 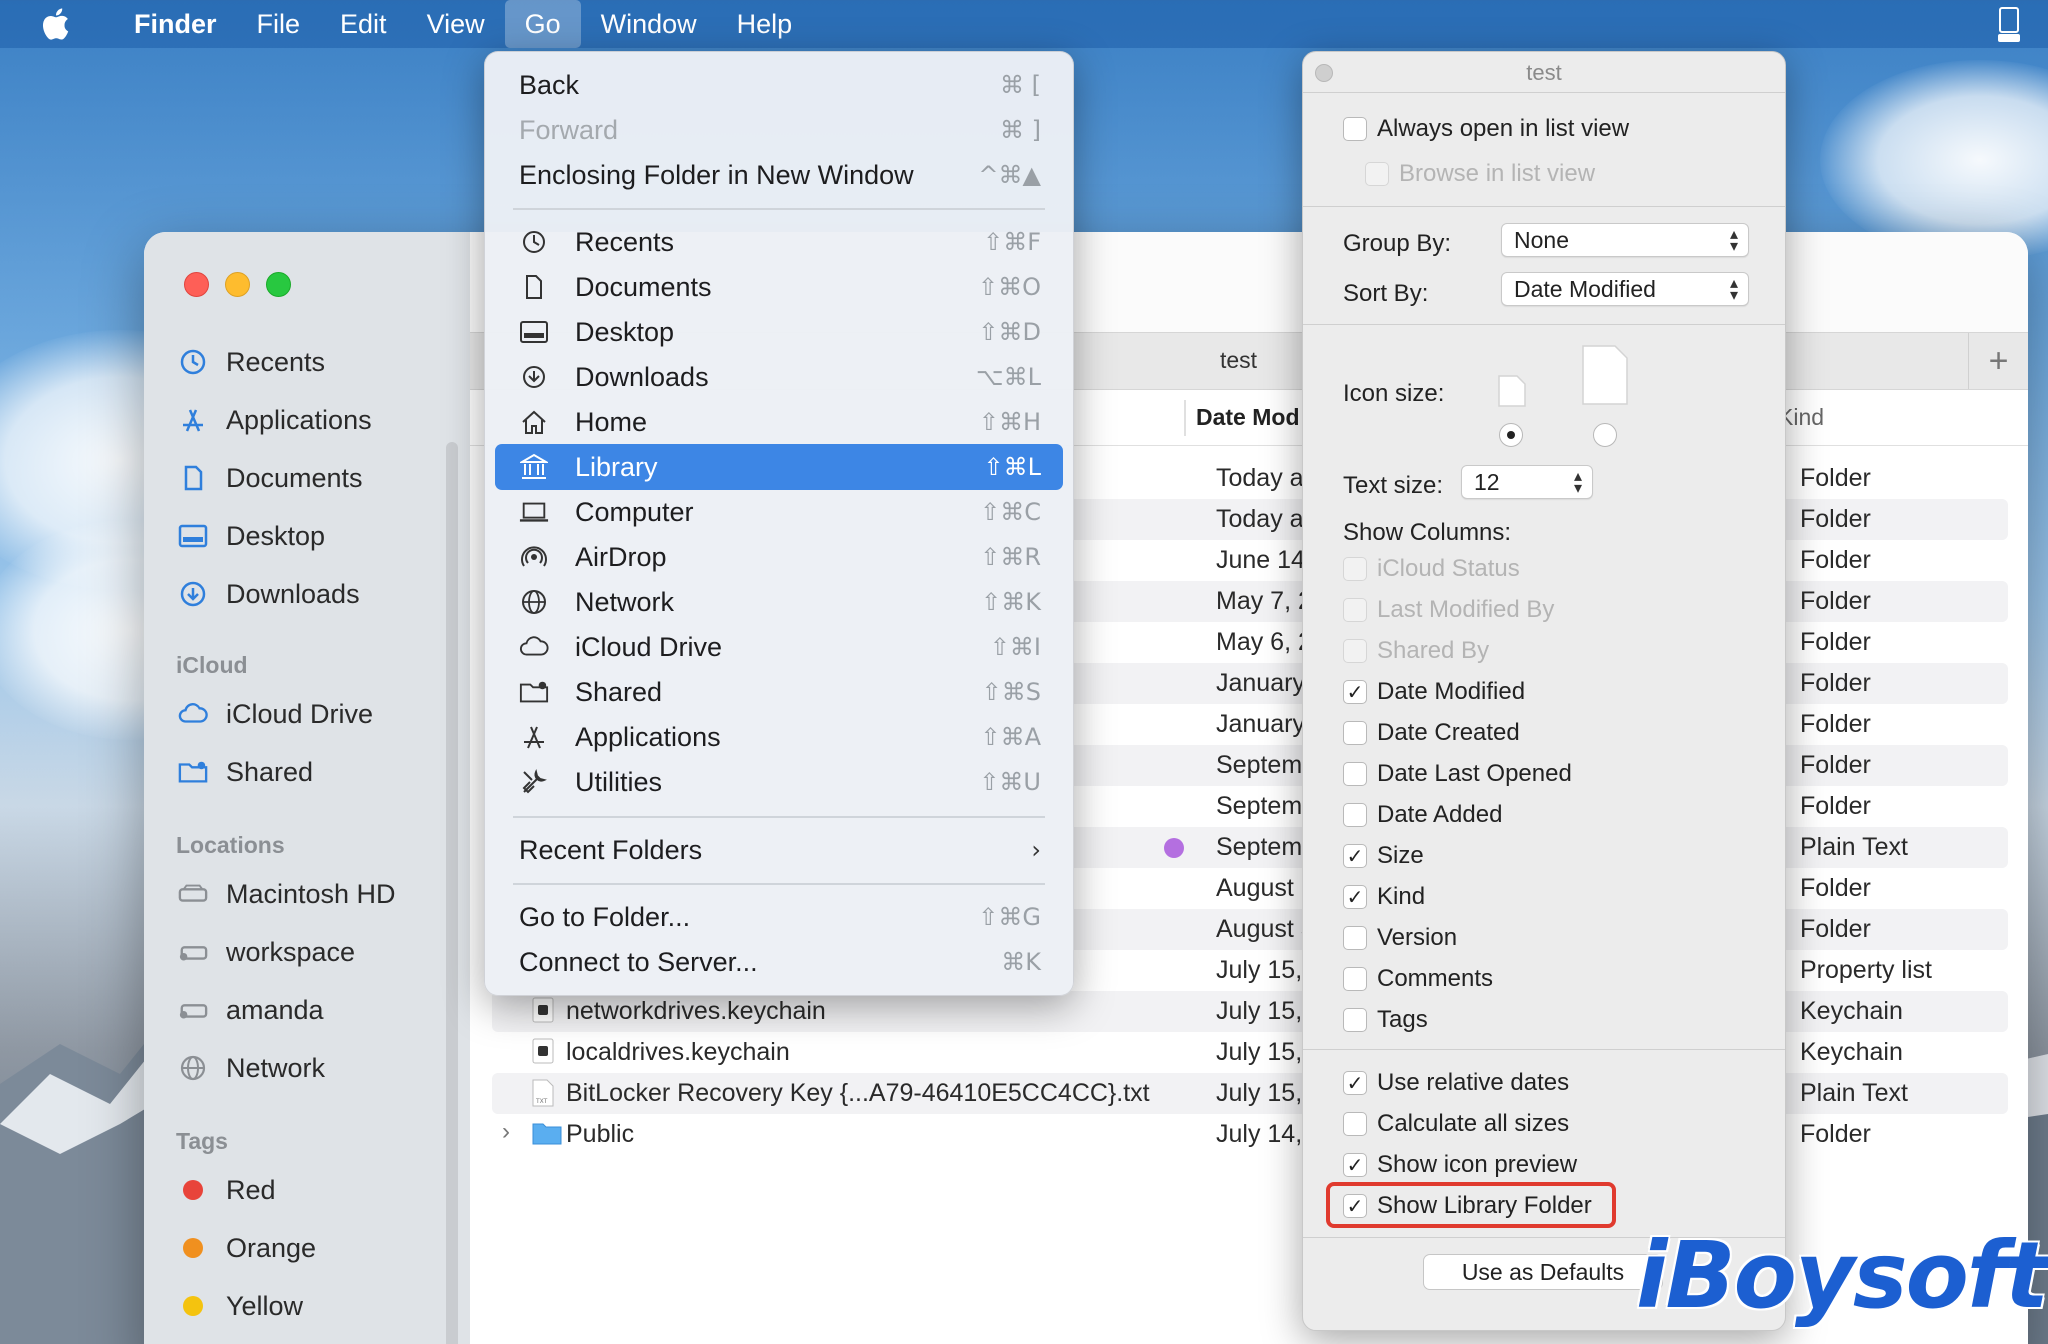 I want to click on zoom-button, so click(x=278, y=284).